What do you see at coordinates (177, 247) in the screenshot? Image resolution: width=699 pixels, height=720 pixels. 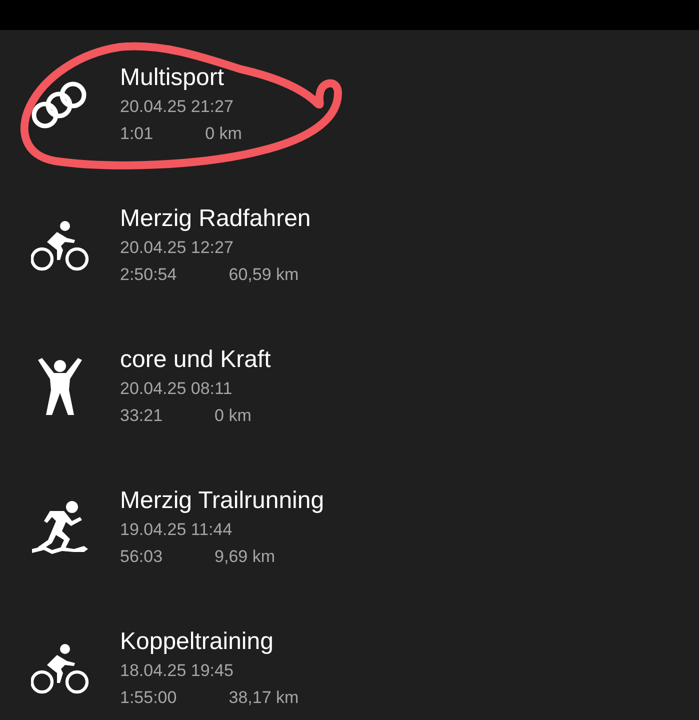 I see `activity-date: 20.04.25 12:27` at bounding box center [177, 247].